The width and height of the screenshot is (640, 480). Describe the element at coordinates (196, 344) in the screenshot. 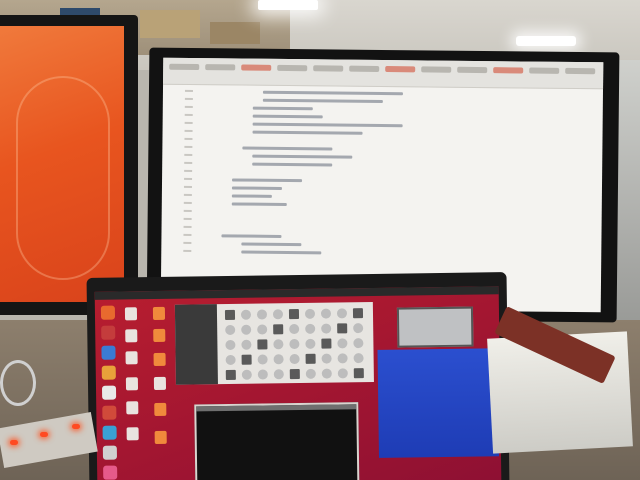

I see `file-manager-sidebar` at that location.